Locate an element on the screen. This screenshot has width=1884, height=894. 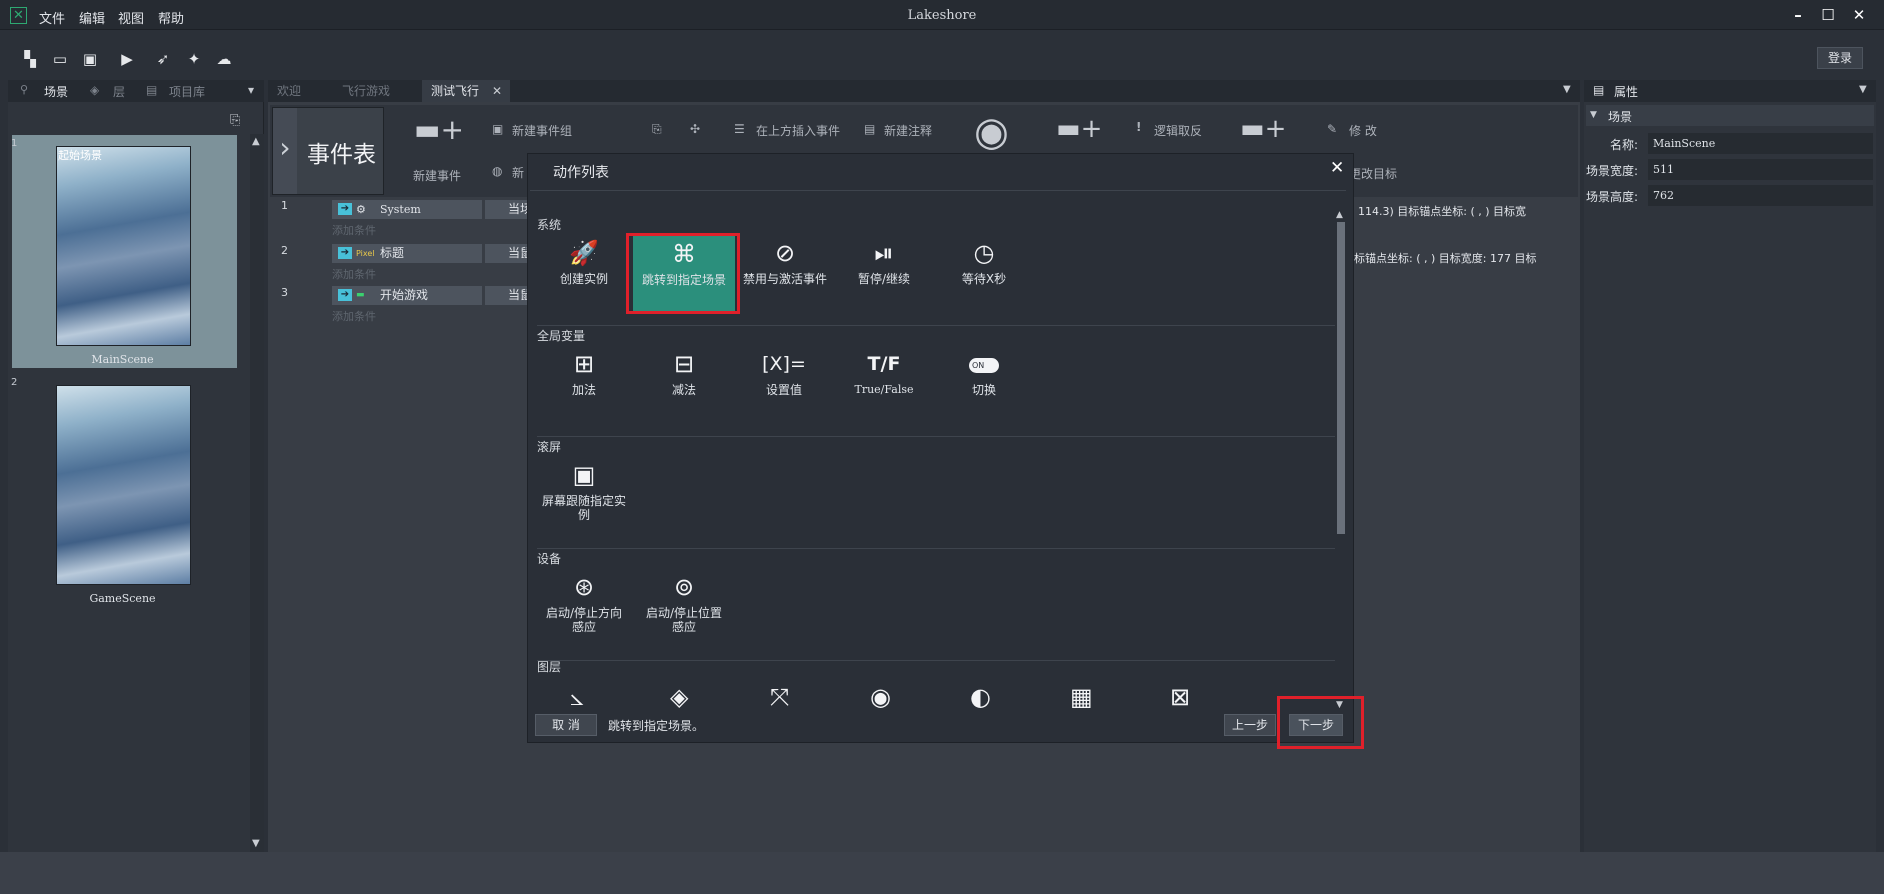
layer-tab-icon: ◈ is located at coordinates (95, 90).